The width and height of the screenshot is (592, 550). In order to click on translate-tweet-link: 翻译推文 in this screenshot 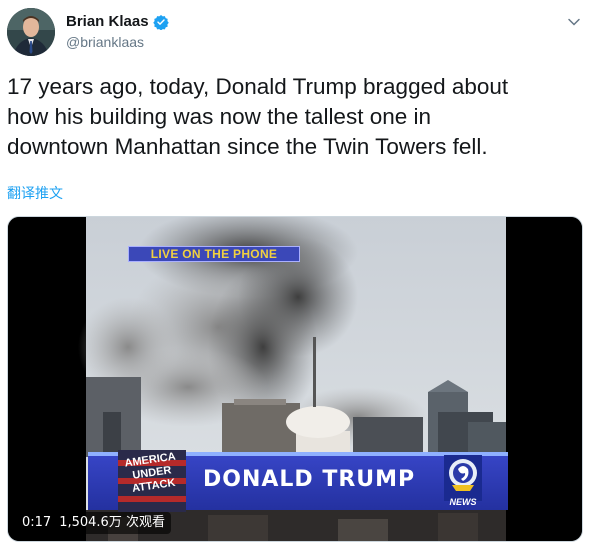, I will do `click(35, 193)`.